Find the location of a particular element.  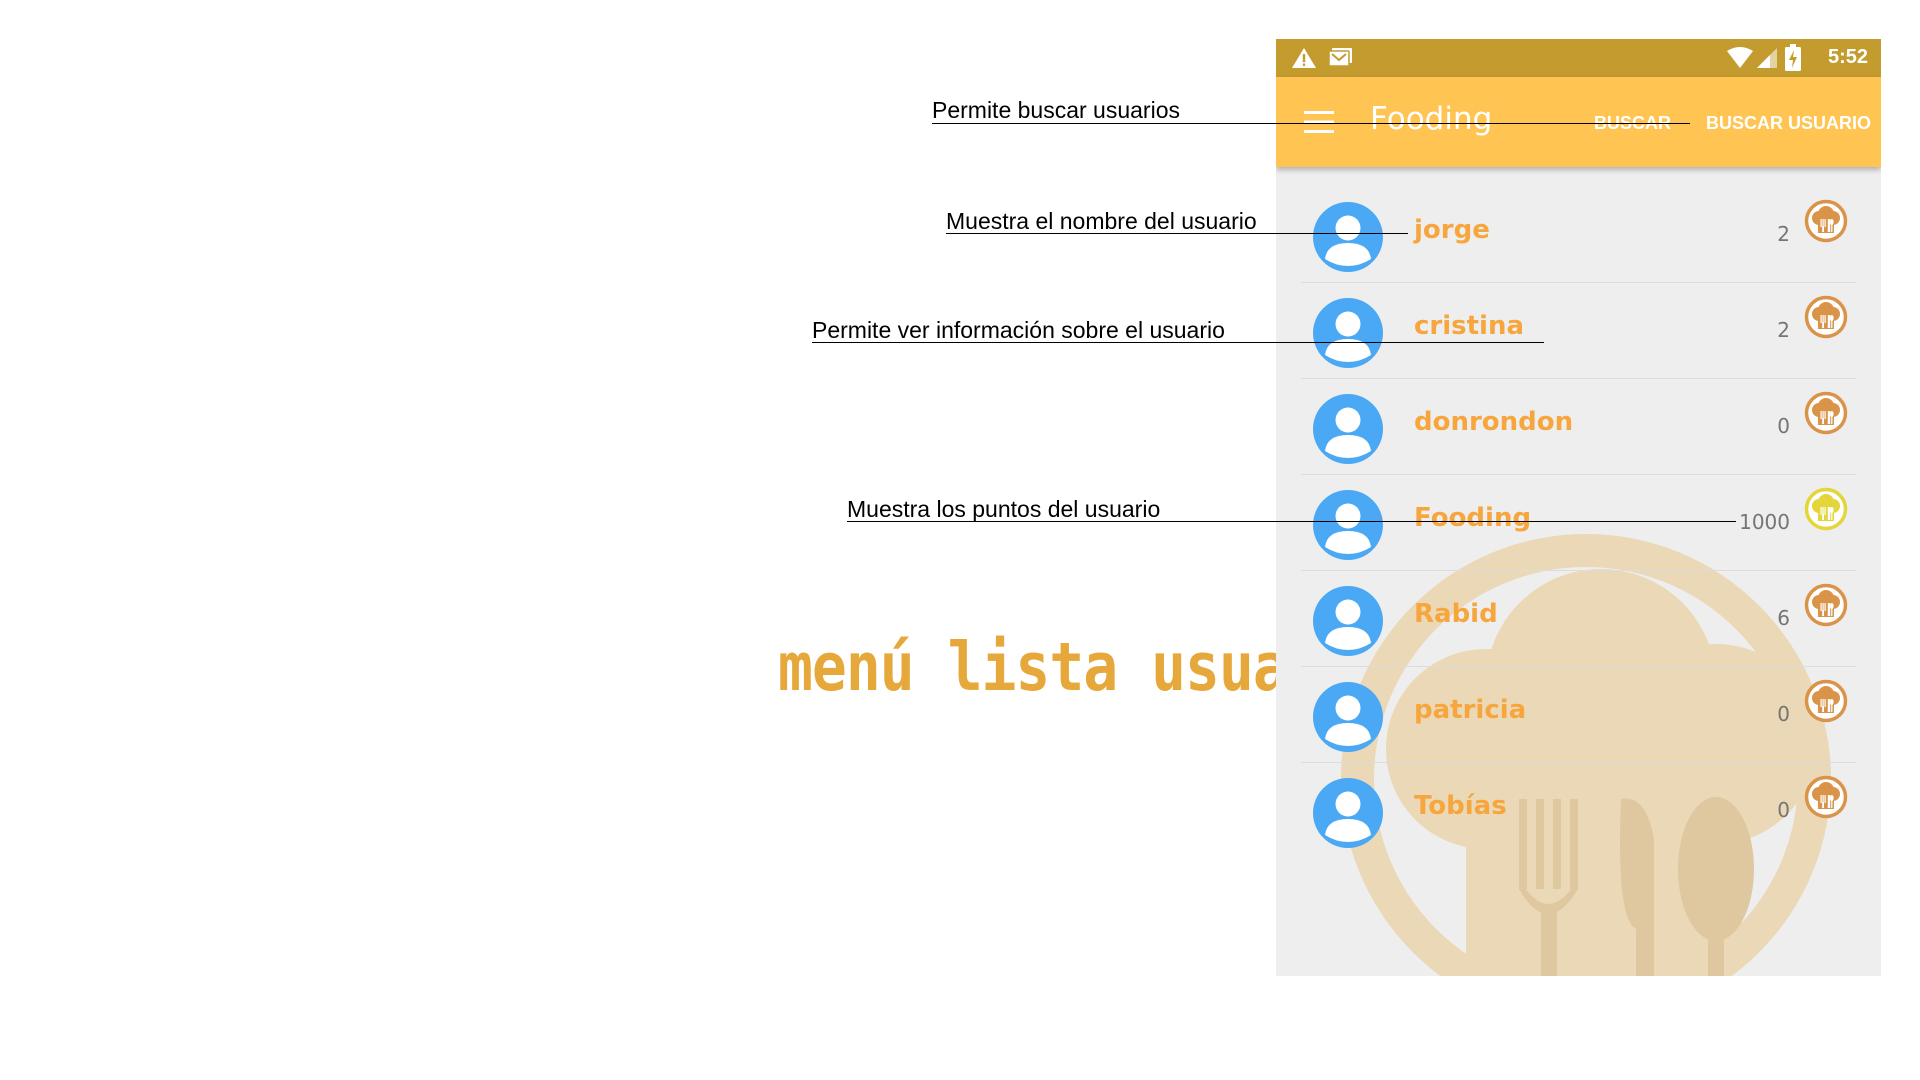

menu-icon is located at coordinates (1319, 122).